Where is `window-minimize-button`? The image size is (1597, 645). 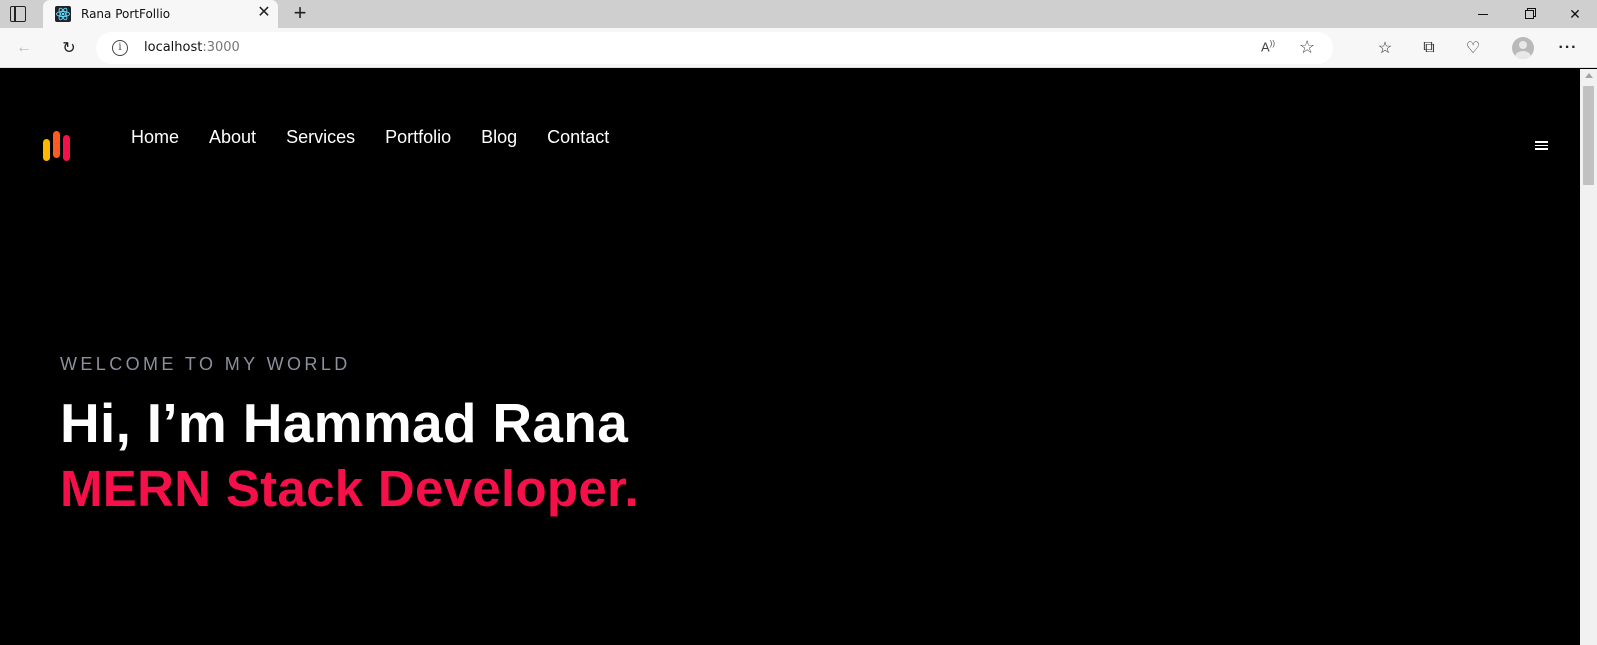
window-minimize-button is located at coordinates (1483, 14).